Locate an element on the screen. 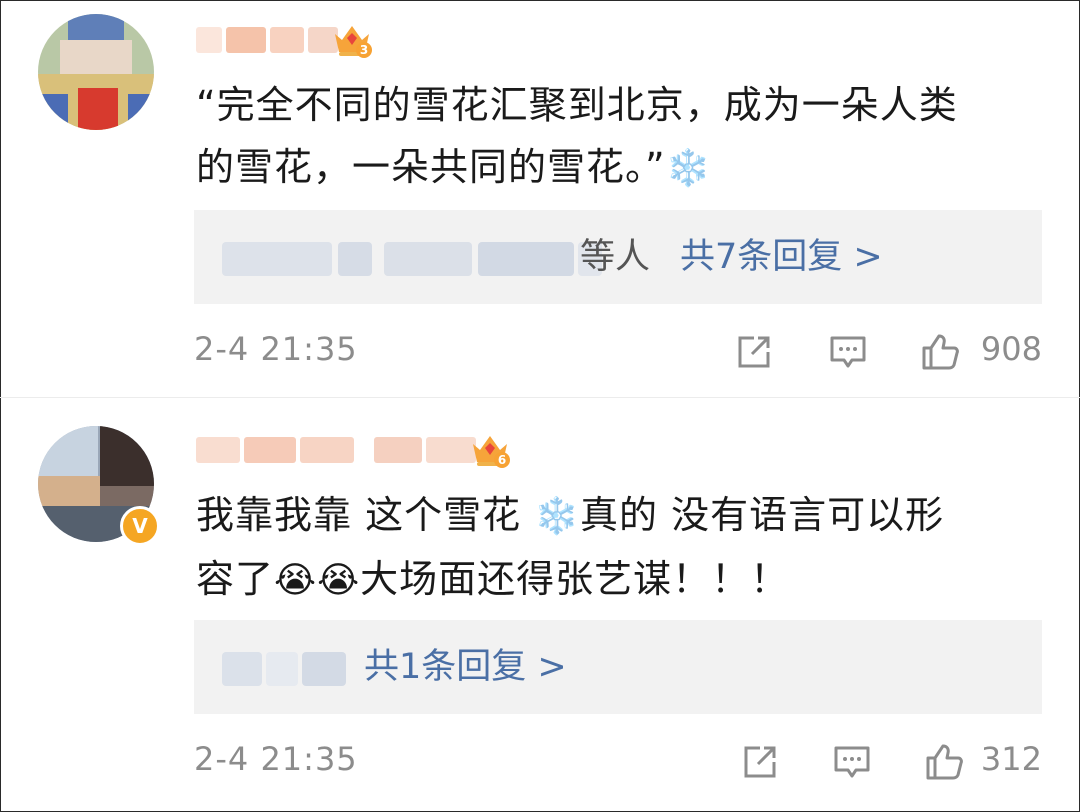 The width and height of the screenshot is (1080, 812). comment-text-line: 真的 没有语言可以形 is located at coordinates (762, 515).